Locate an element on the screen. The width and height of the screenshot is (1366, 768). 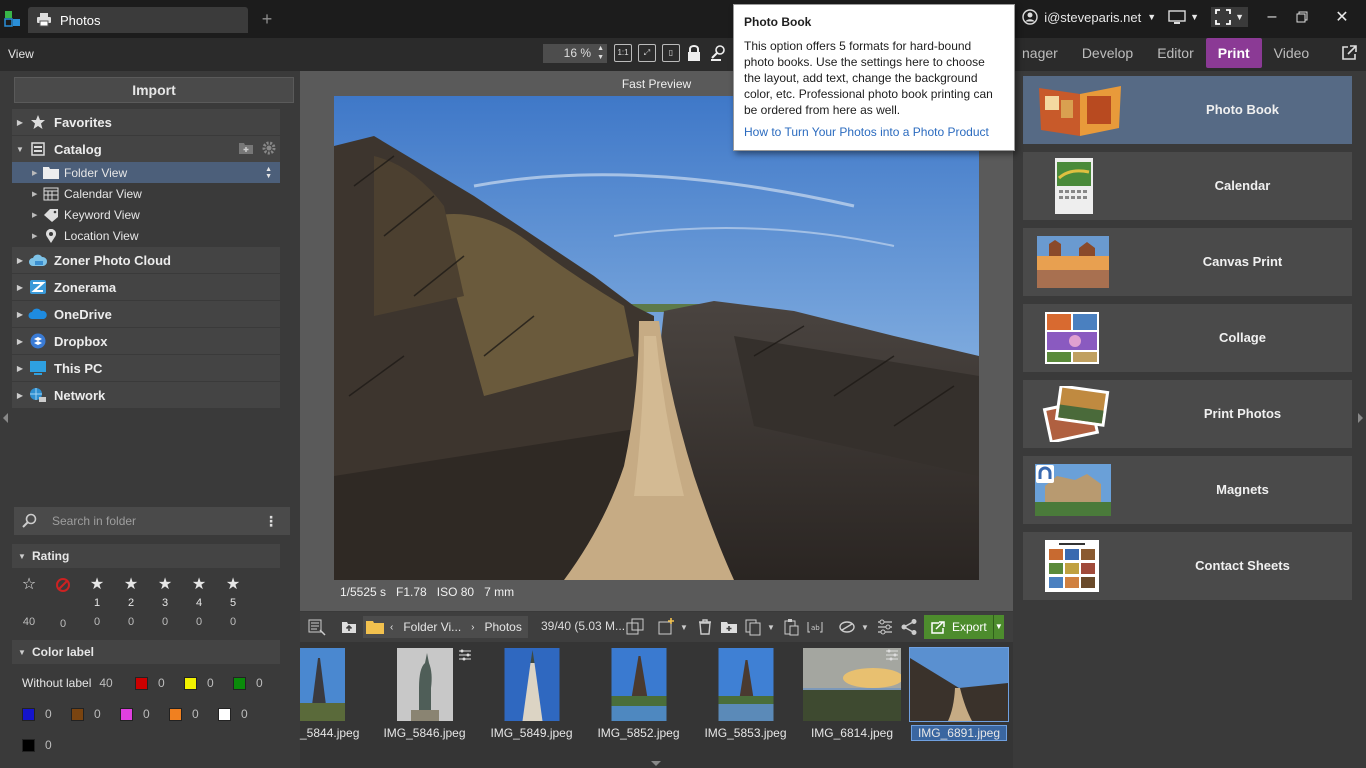
product-print-photos: Print Photos is located at coordinates (1187, 414).